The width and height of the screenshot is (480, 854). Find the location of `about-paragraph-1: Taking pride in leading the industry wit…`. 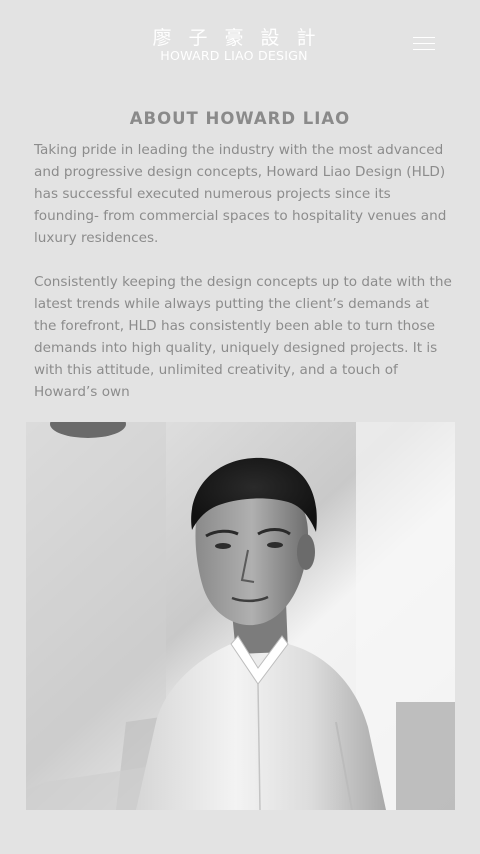

about-paragraph-1: Taking pride in leading the industry wit… is located at coordinates (240, 194).